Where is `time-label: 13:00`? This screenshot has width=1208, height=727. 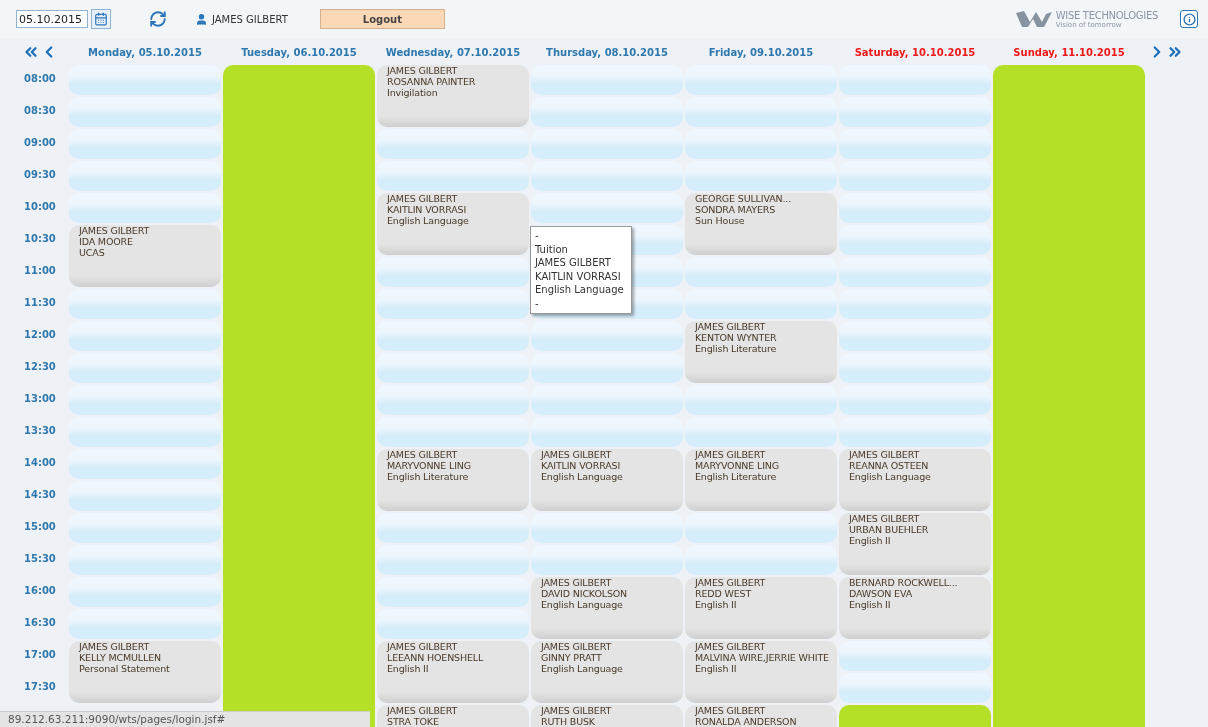 time-label: 13:00 is located at coordinates (40, 399).